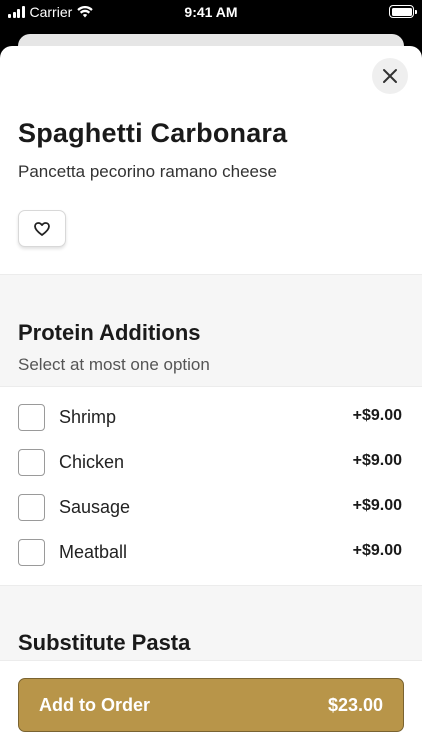 The height and width of the screenshot is (750, 422). I want to click on close-icon, so click(390, 76).